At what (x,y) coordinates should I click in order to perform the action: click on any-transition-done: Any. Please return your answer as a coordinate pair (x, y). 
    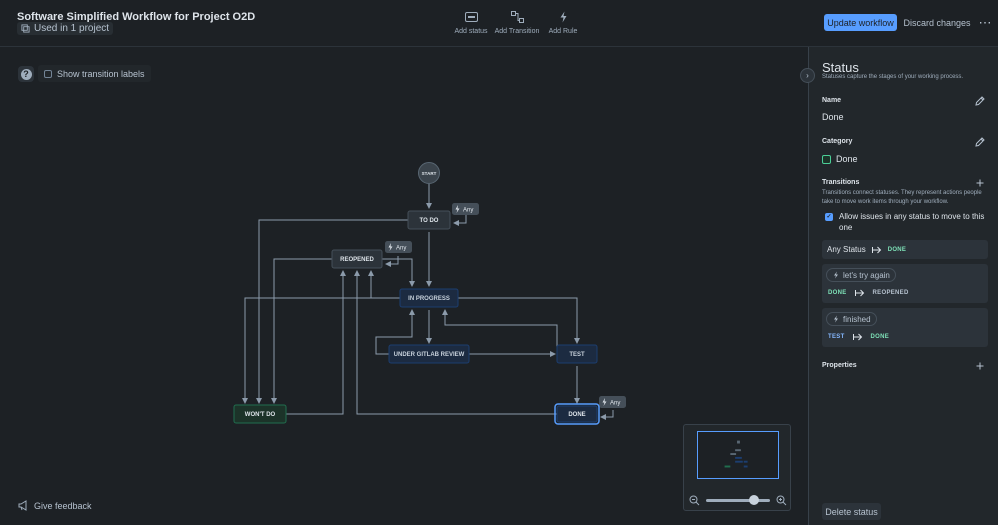
    Looking at the image, I should click on (612, 402).